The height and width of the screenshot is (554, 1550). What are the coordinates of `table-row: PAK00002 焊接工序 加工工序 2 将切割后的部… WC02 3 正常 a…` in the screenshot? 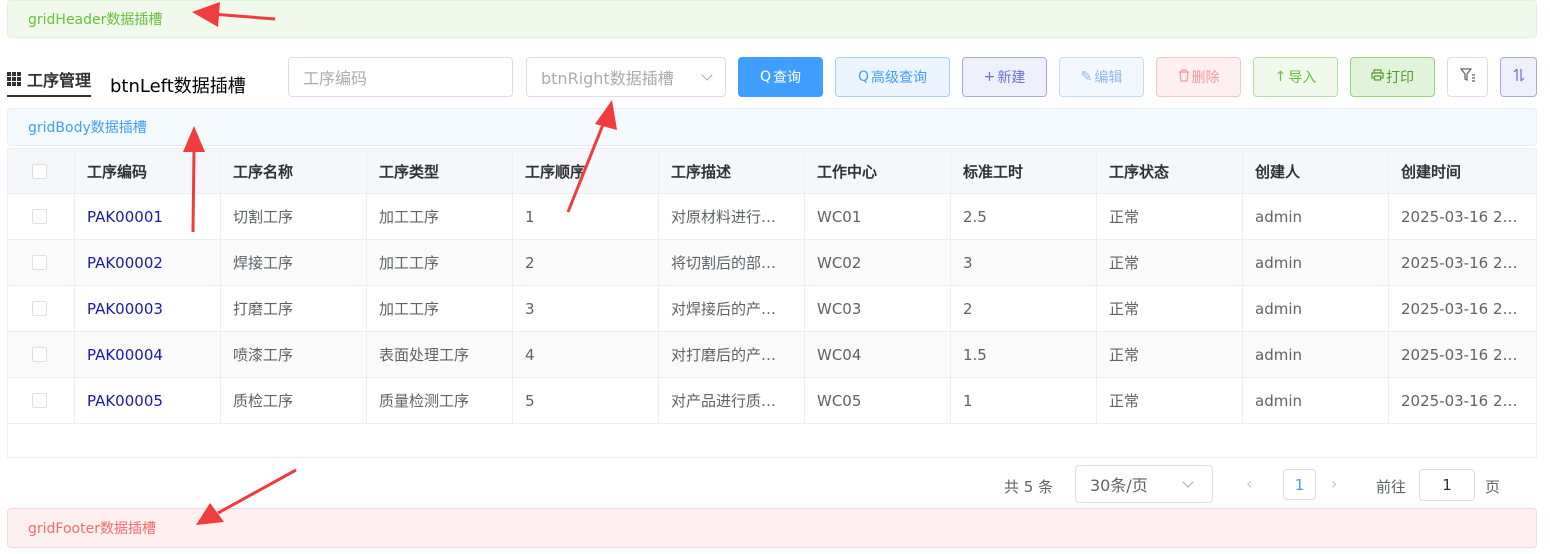 It's located at (772, 263).